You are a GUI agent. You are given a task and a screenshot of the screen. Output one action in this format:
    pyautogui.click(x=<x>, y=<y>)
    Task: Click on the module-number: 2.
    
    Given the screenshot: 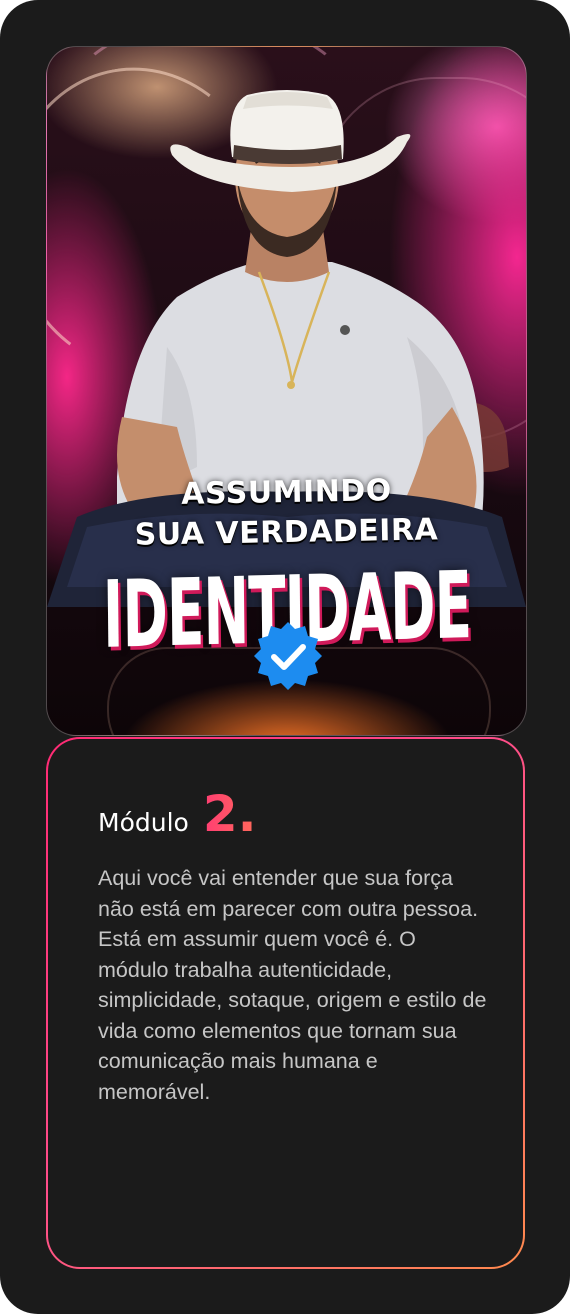 What is the action you would take?
    pyautogui.click(x=229, y=814)
    